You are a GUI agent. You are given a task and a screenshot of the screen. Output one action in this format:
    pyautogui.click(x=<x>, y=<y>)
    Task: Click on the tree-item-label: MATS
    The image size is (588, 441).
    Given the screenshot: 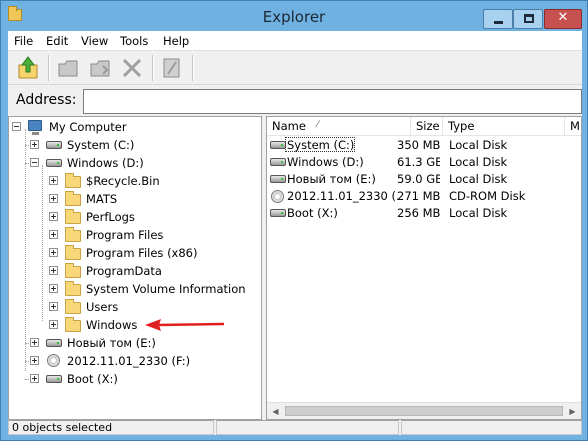 What is the action you would take?
    pyautogui.click(x=102, y=199)
    